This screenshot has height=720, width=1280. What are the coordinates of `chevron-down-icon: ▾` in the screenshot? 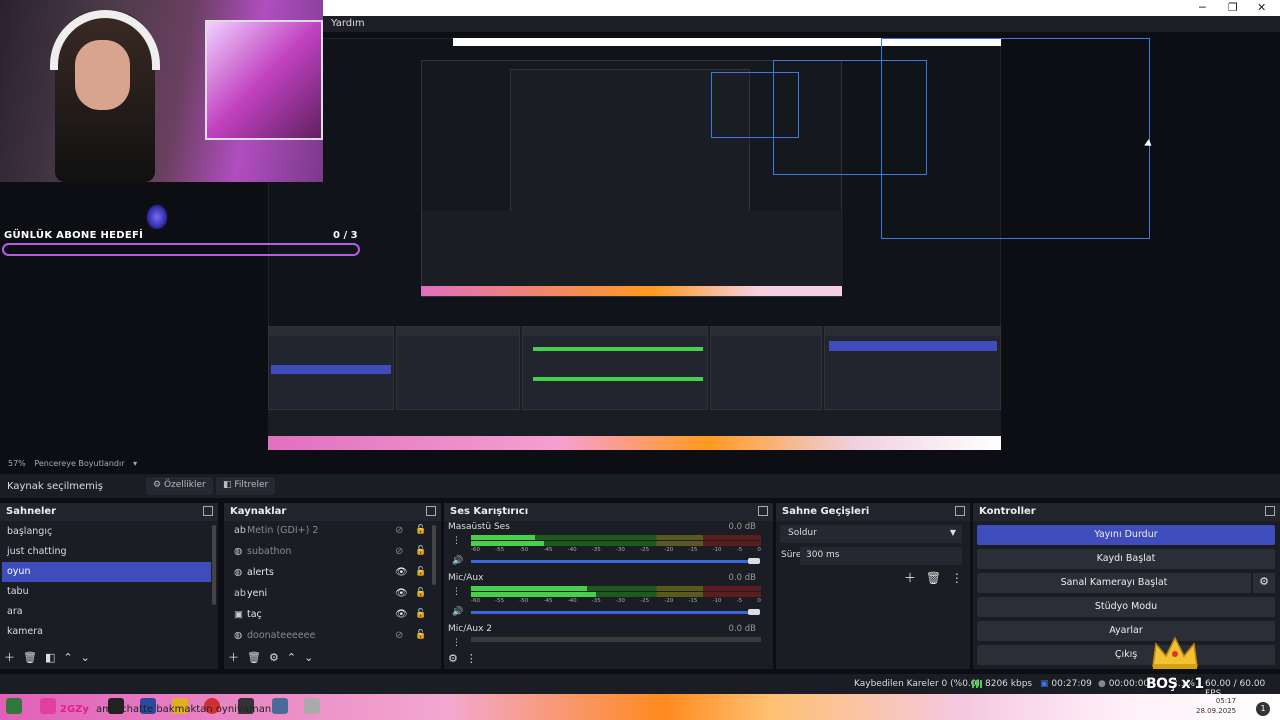 It's located at (135, 463).